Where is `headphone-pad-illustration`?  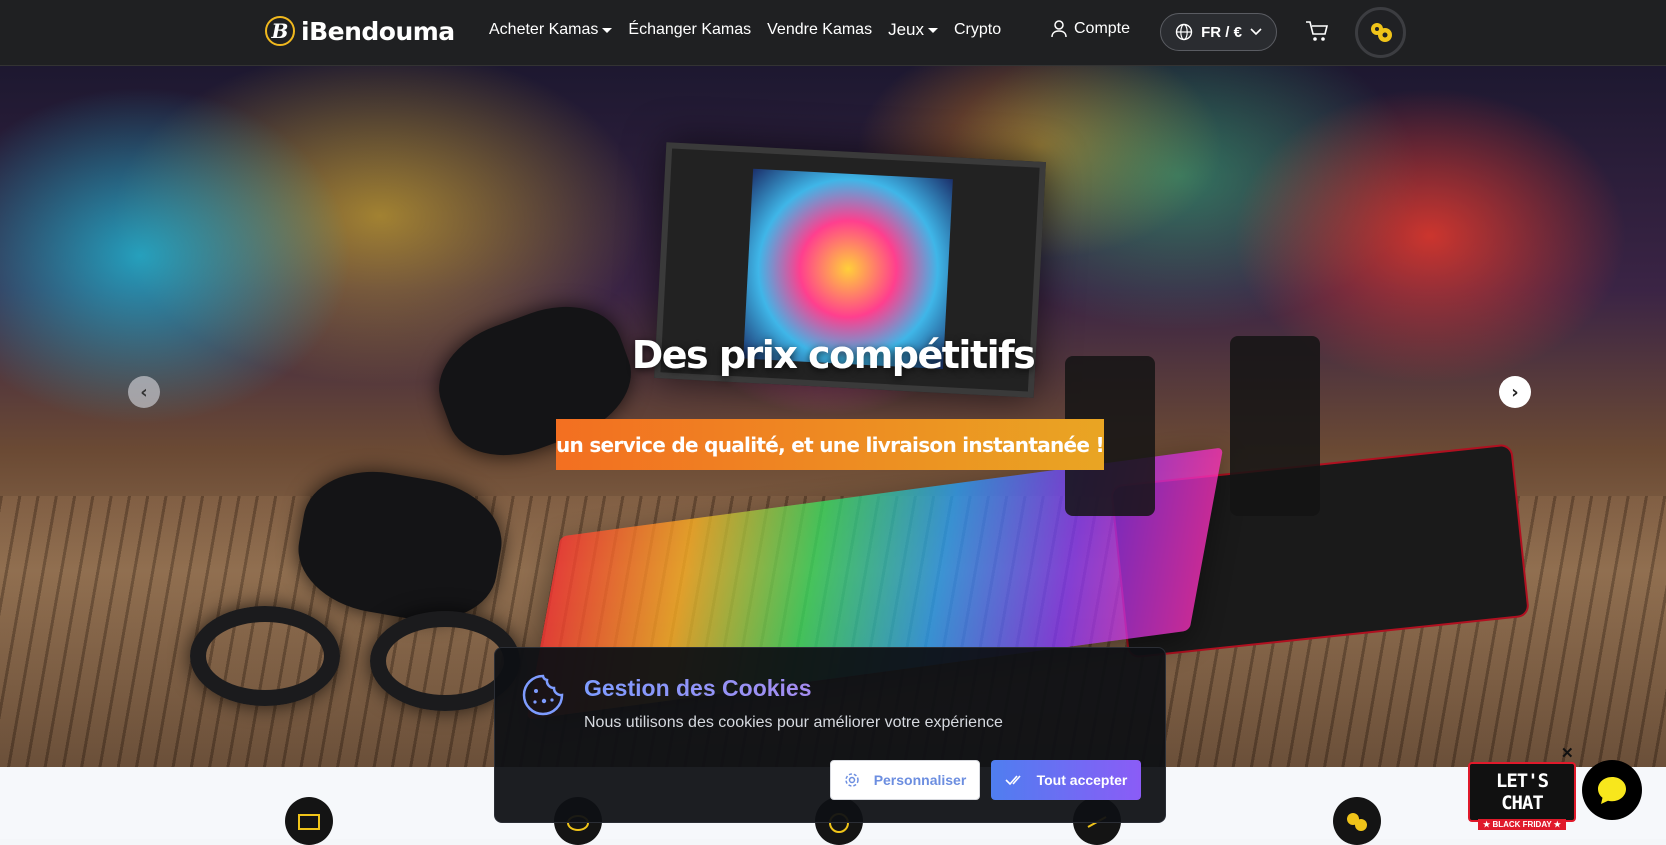 headphone-pad-illustration is located at coordinates (265, 656).